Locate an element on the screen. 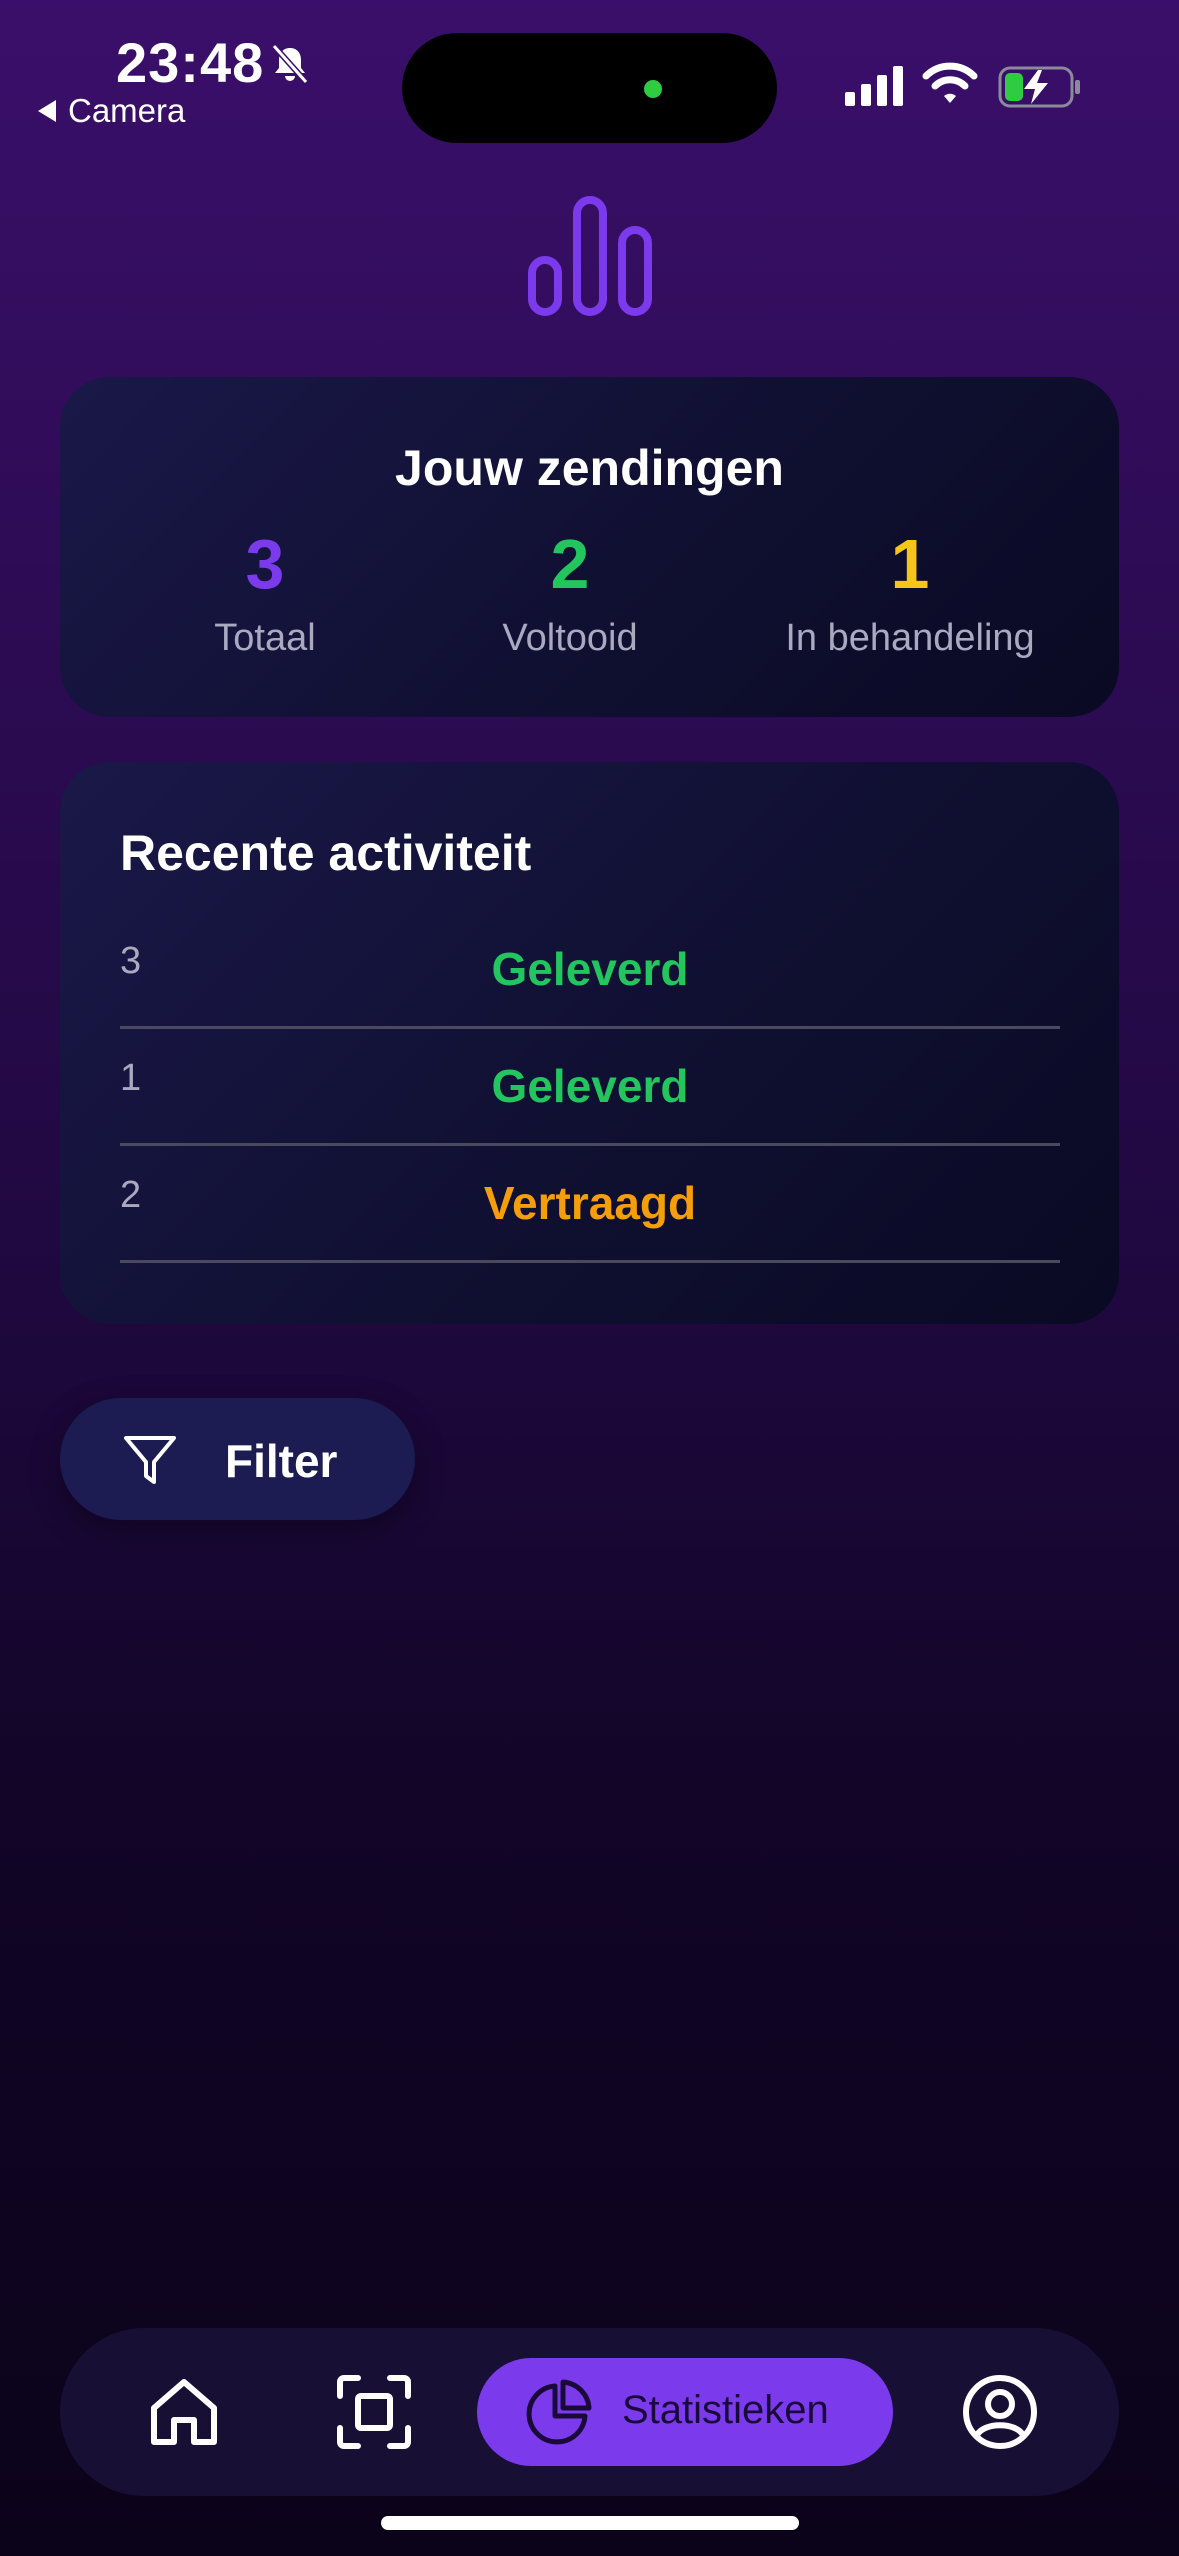 The width and height of the screenshot is (1179, 2556). activity-row: 1 Geleverd is located at coordinates (590, 1087).